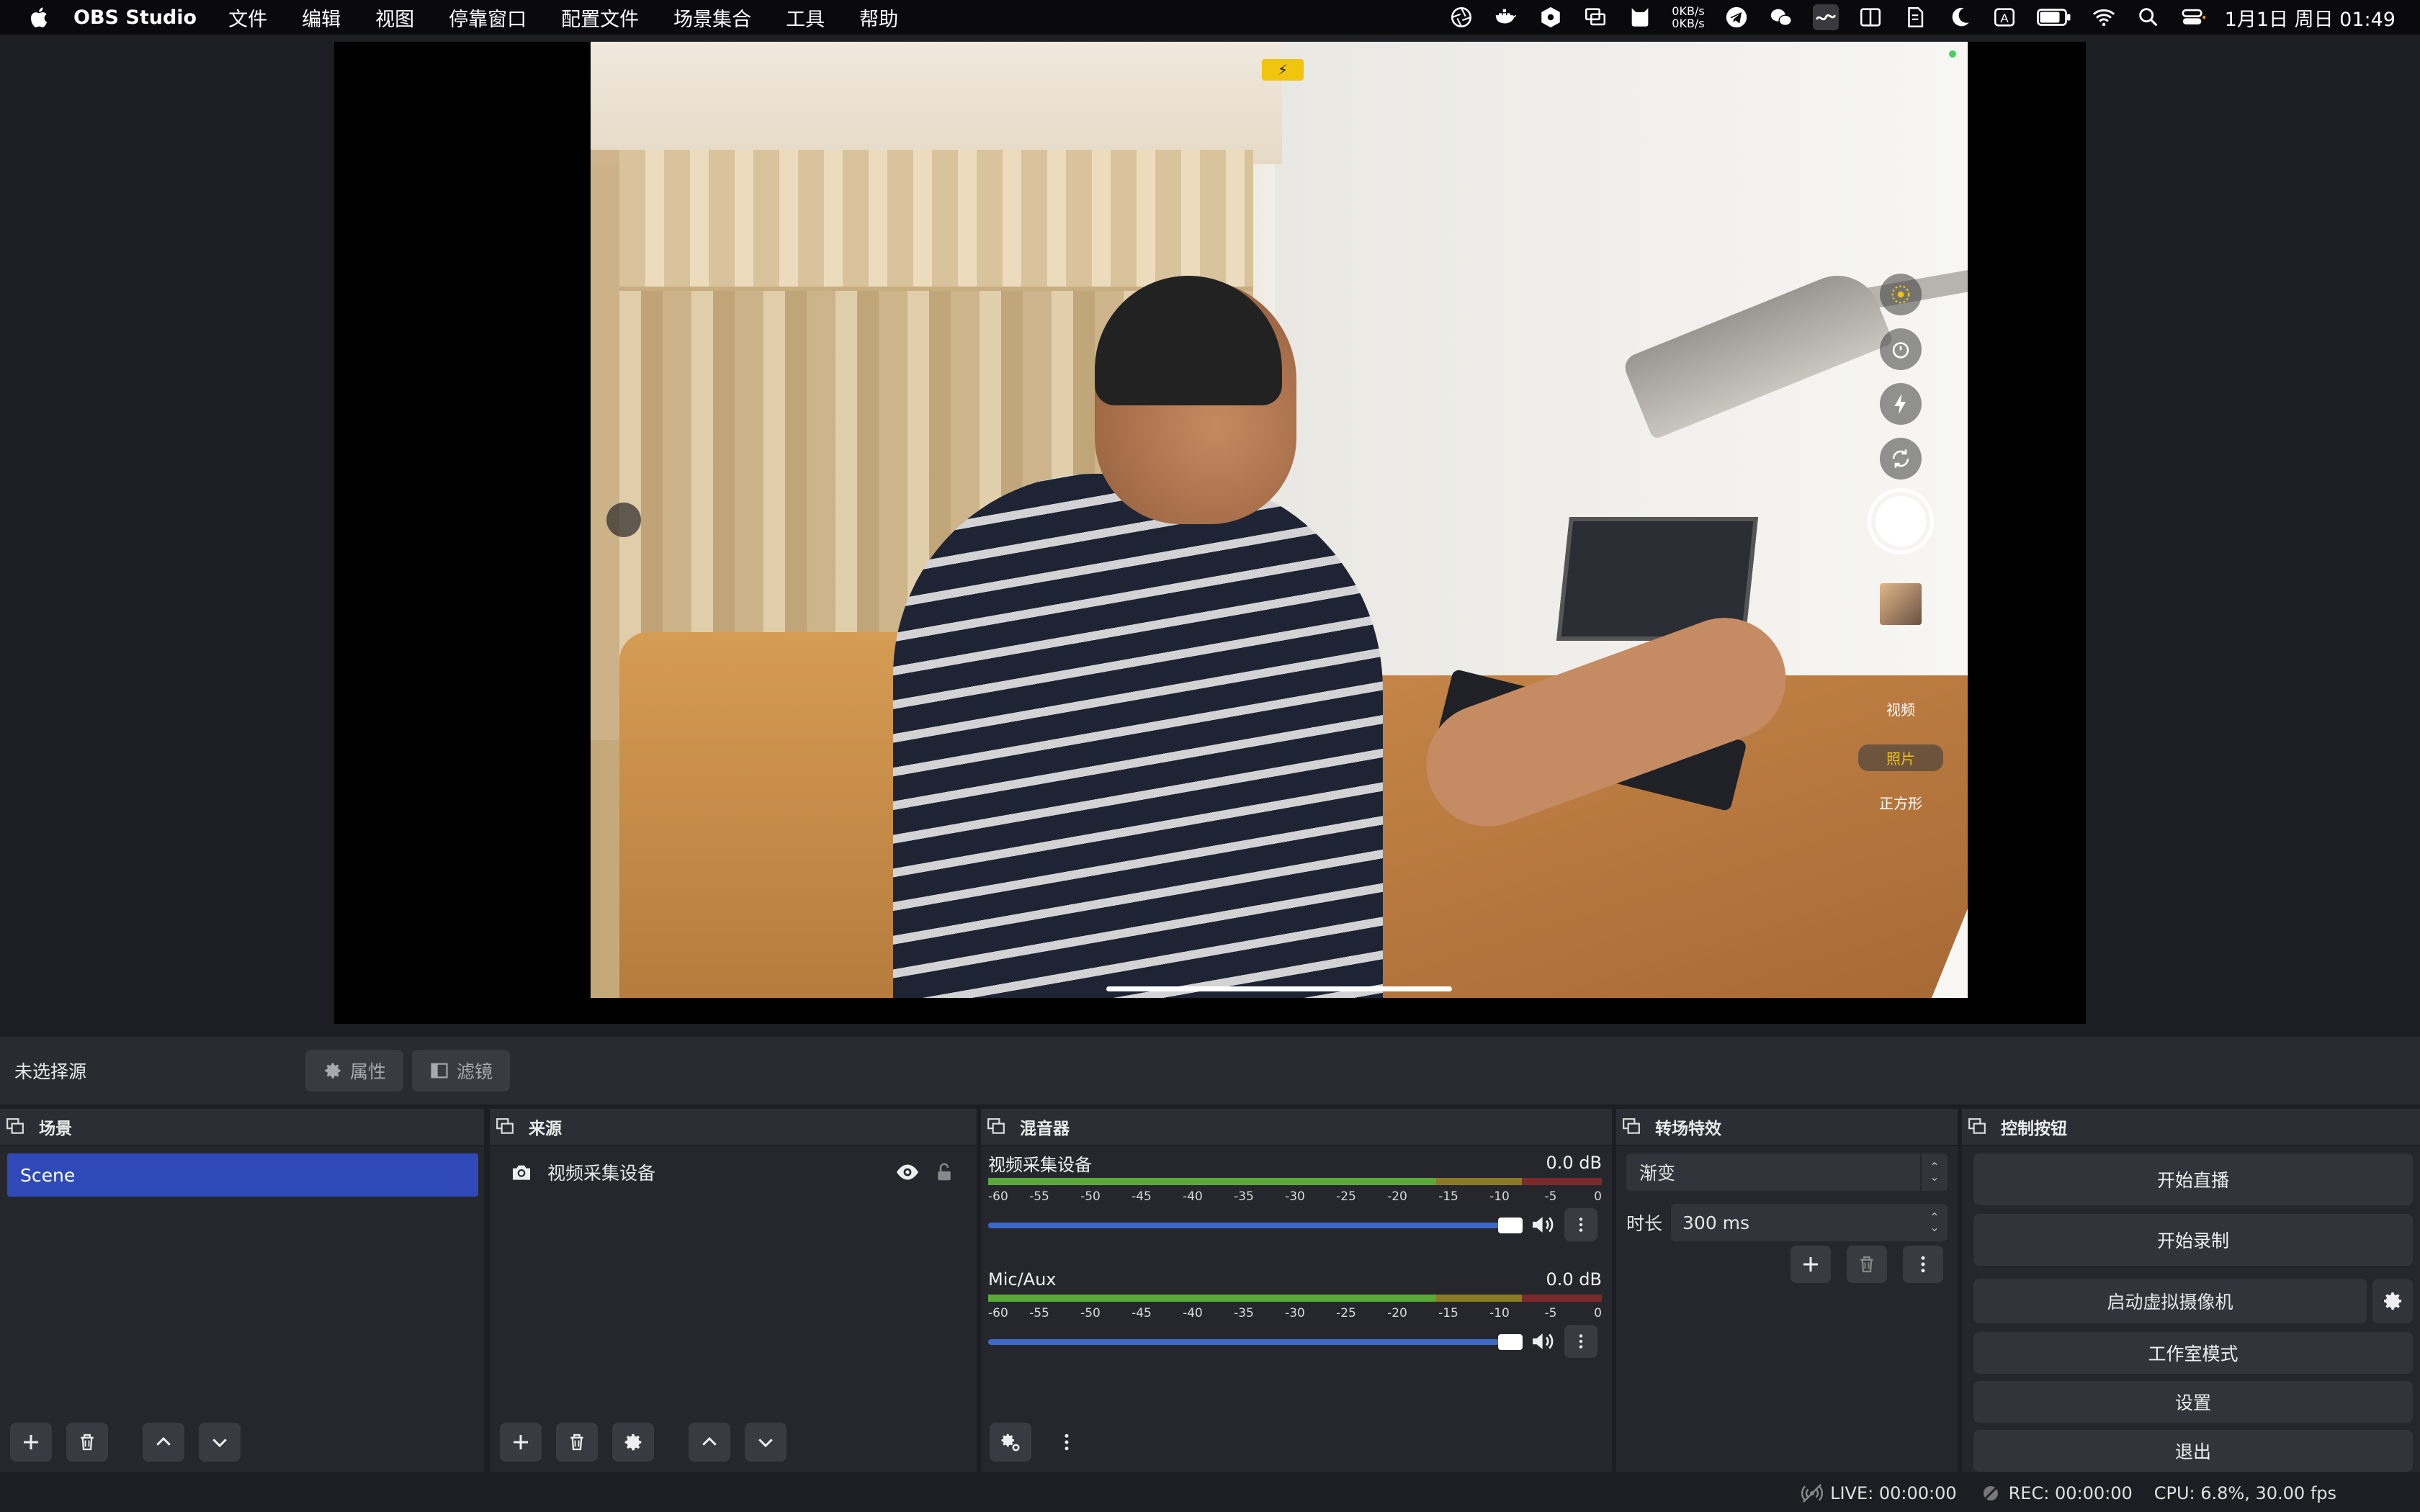 This screenshot has width=2420, height=1512. Describe the element at coordinates (907, 1172) in the screenshot. I see `eye-icon` at that location.